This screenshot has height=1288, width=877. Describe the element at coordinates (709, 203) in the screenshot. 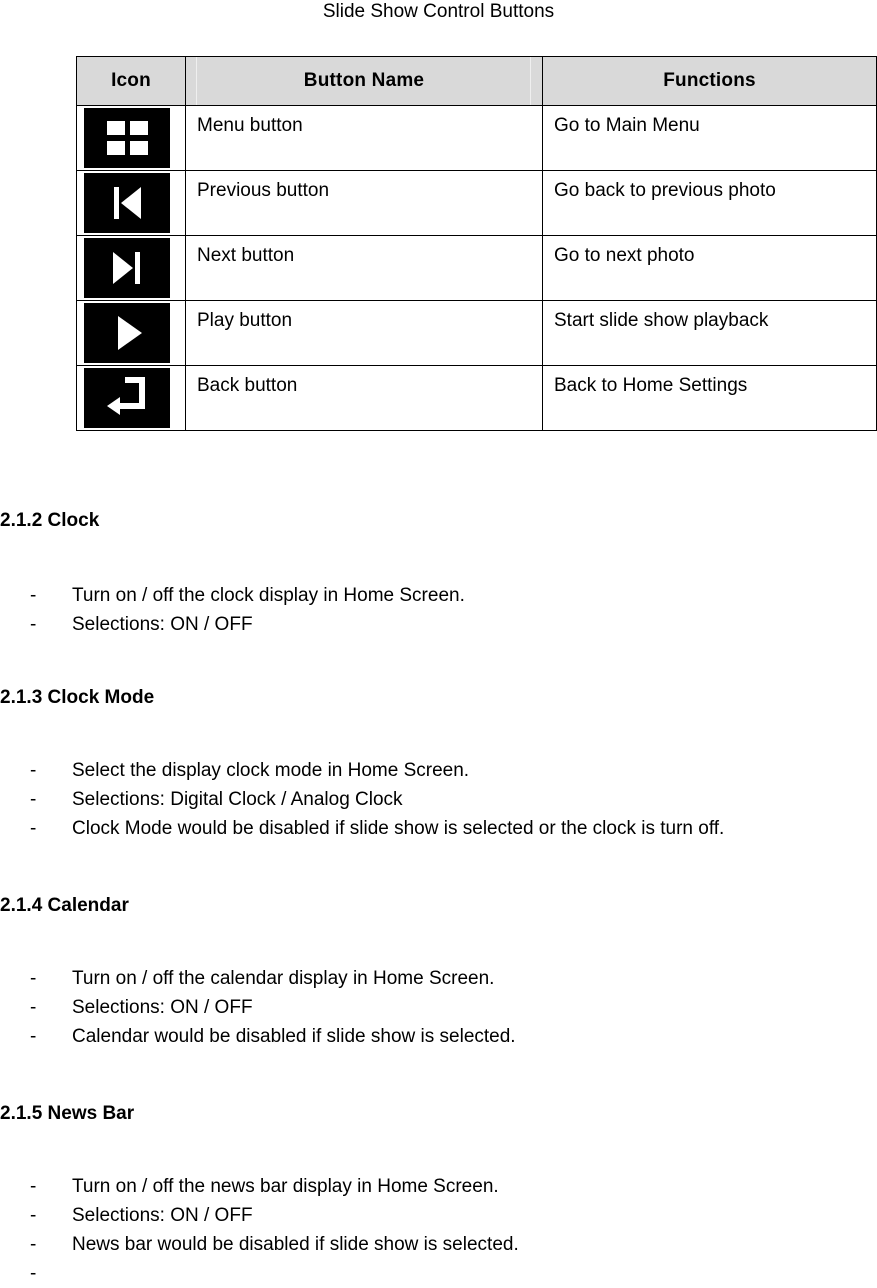

I see `function-cell: Go back to previous photo` at that location.